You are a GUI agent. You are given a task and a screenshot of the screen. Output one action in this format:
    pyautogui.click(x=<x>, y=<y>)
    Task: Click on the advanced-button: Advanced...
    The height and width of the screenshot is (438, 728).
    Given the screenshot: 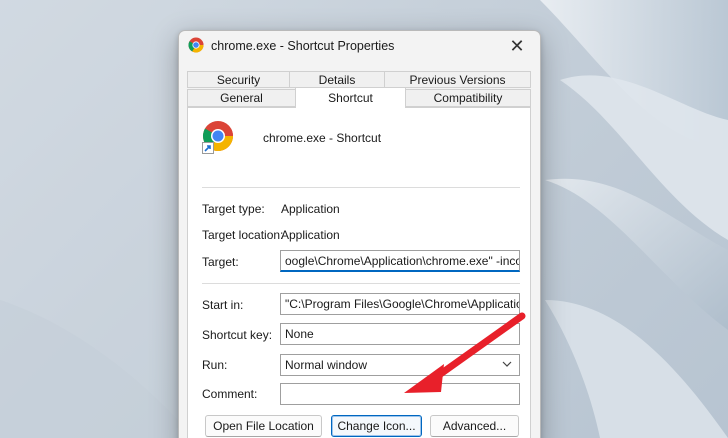 What is the action you would take?
    pyautogui.click(x=474, y=426)
    